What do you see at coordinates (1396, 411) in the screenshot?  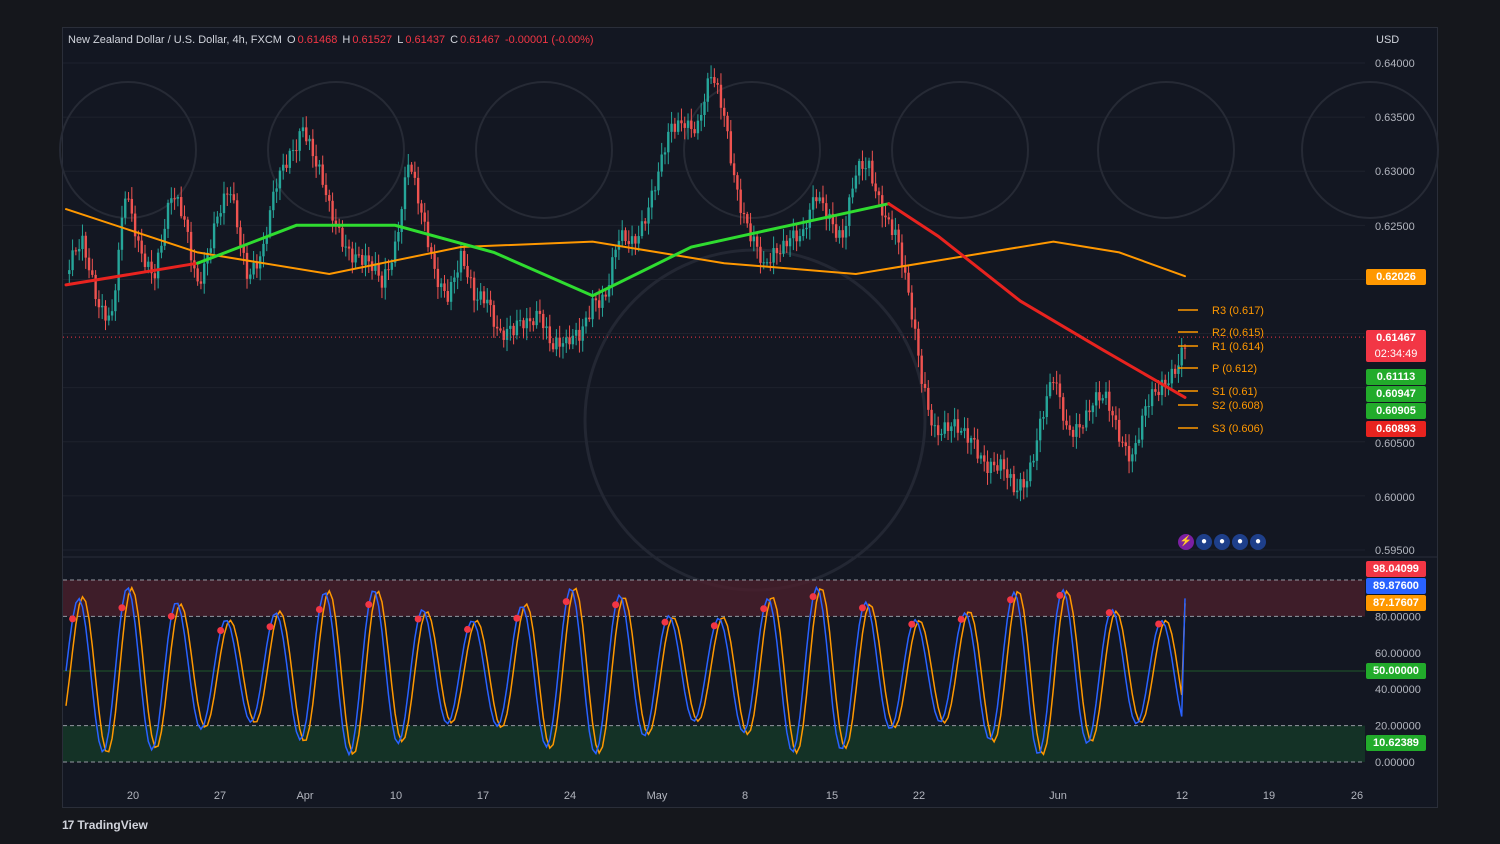 I see `price-badge: 0.60905` at bounding box center [1396, 411].